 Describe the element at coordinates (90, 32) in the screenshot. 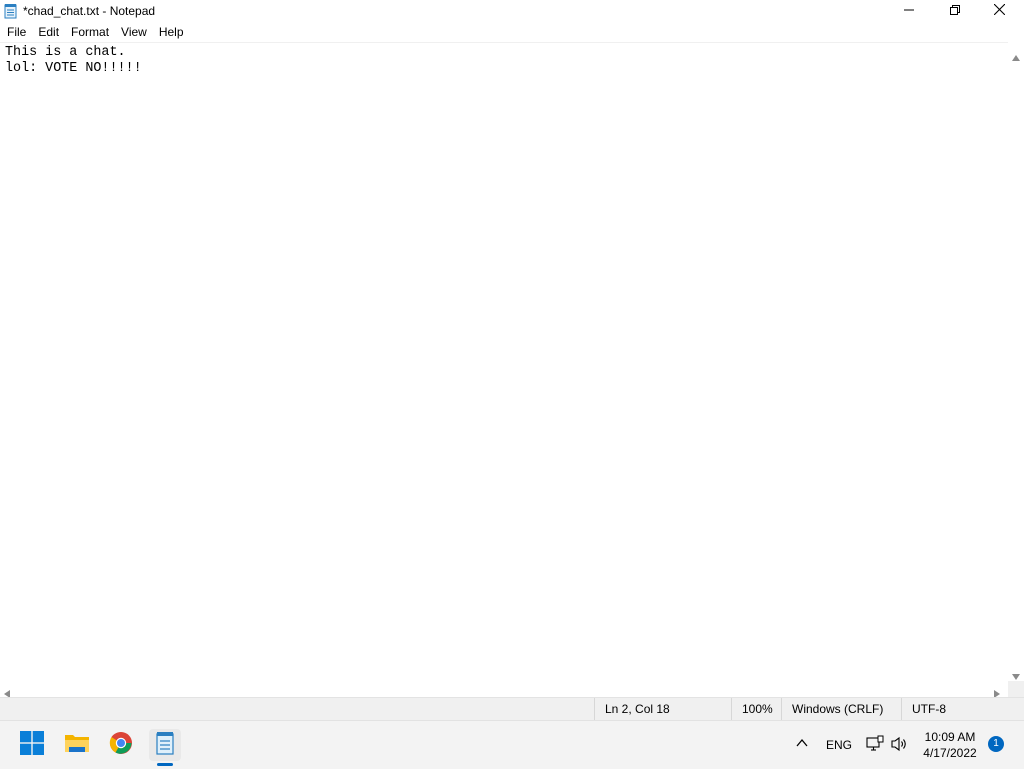

I see `menu-format: Format` at that location.